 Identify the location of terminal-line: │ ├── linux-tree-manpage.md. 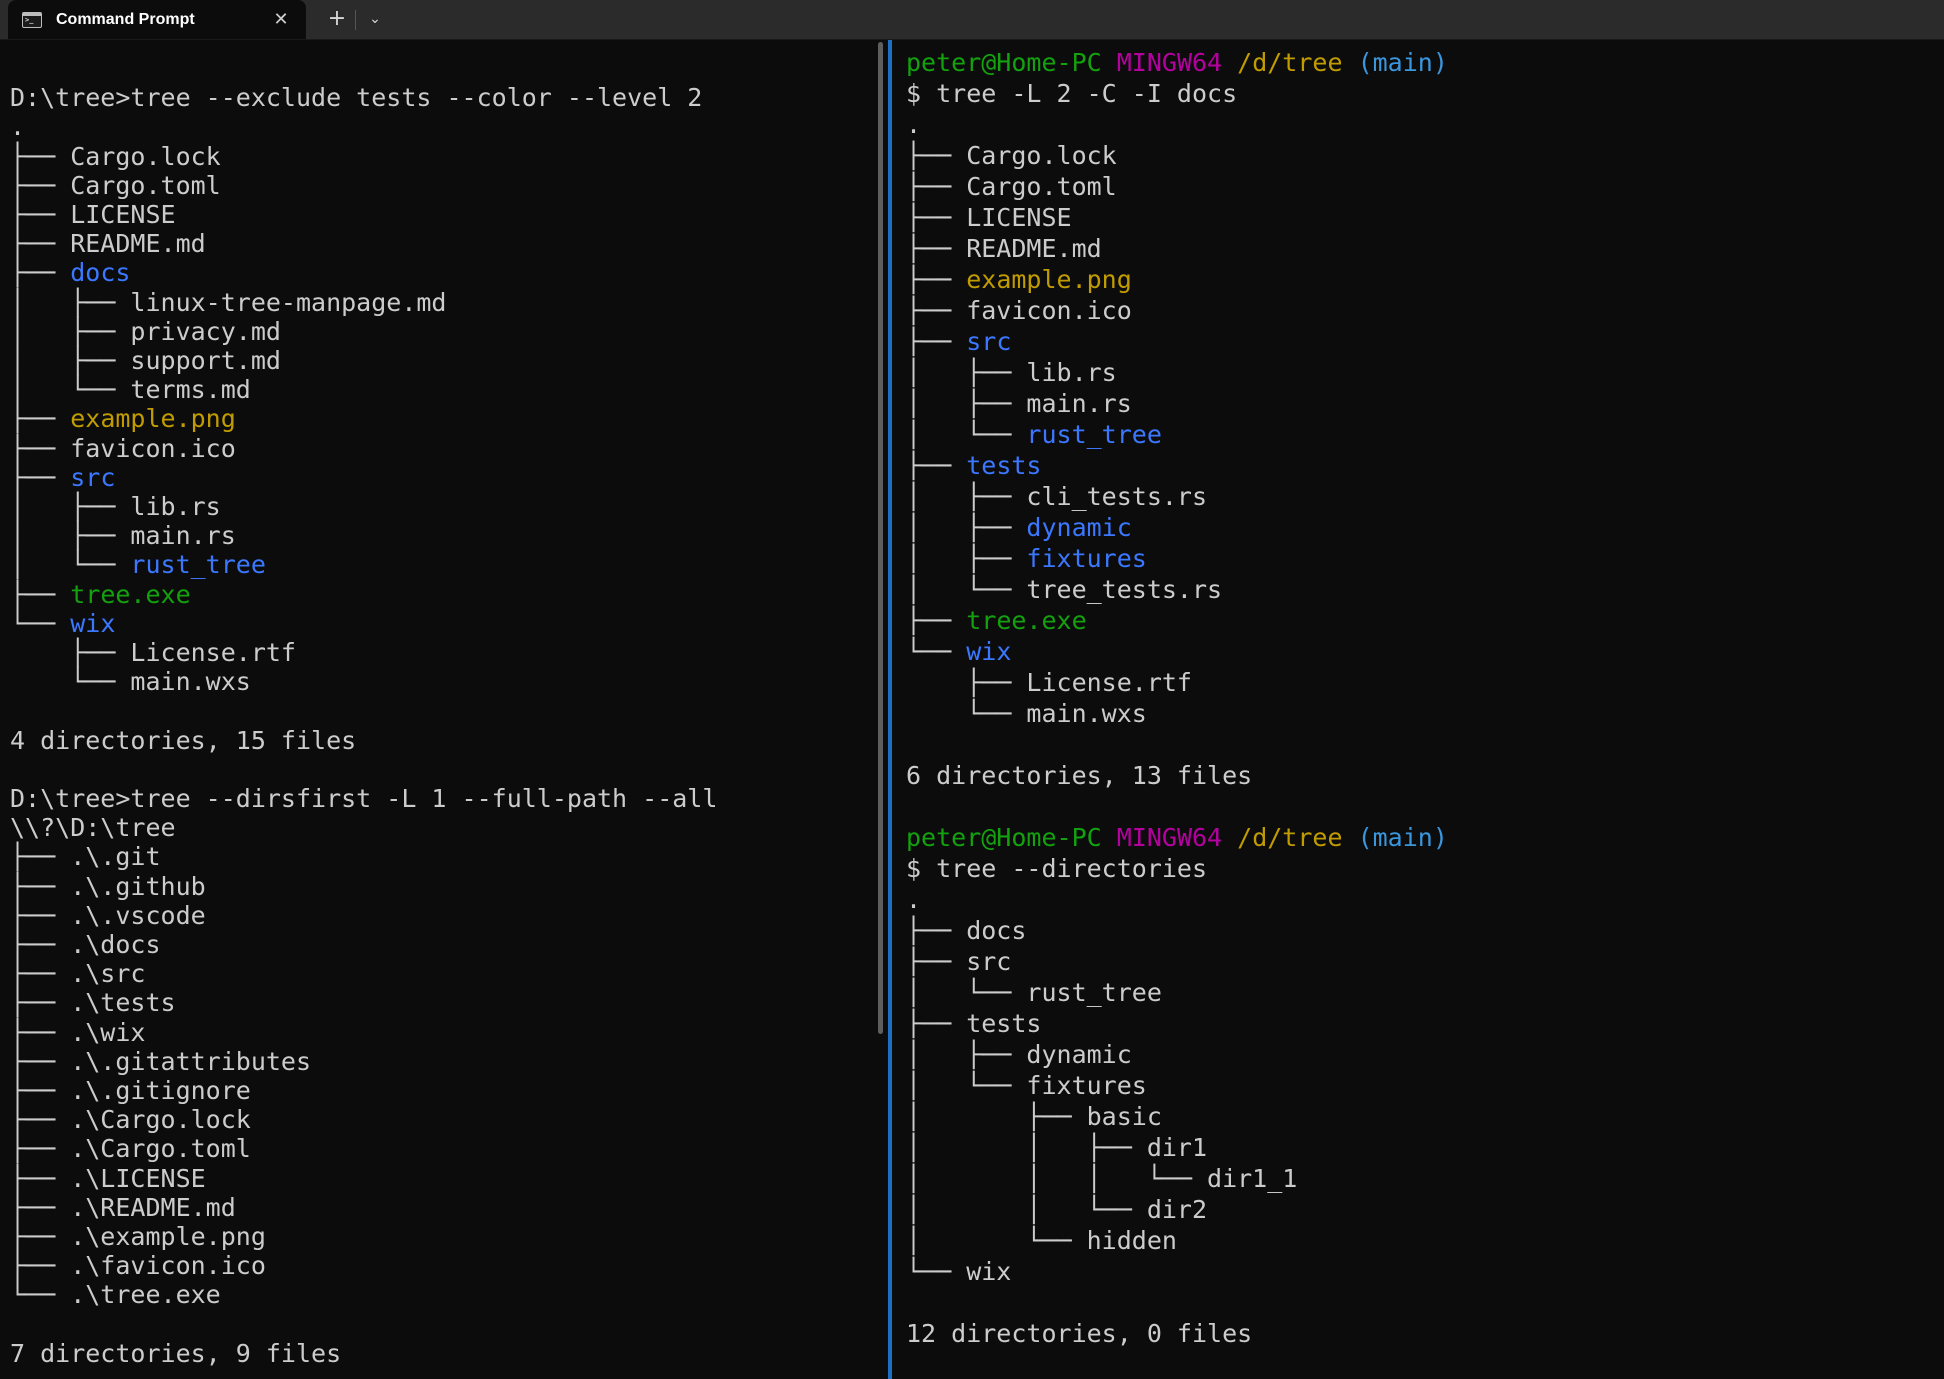
(228, 302).